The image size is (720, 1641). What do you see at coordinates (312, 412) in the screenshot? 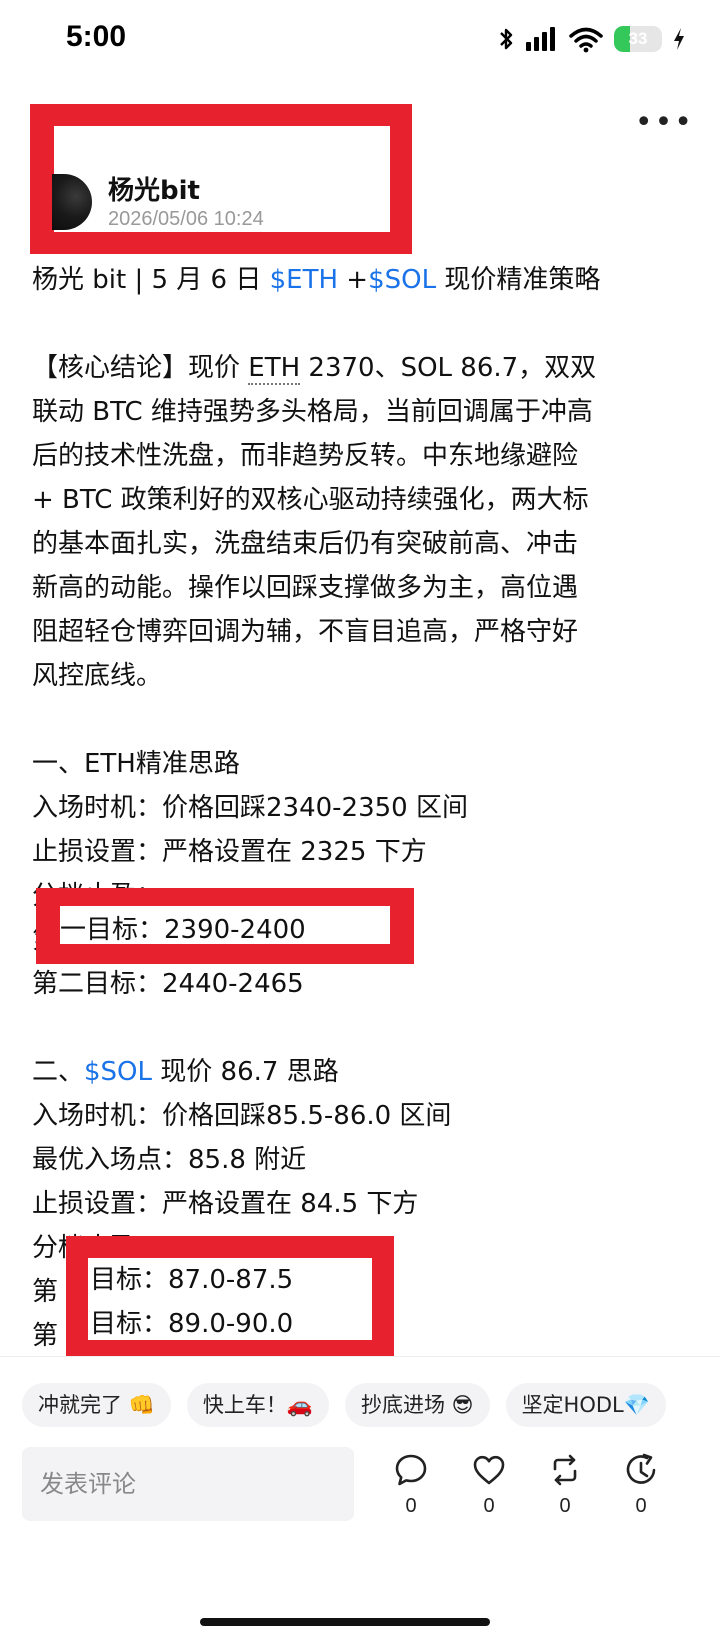
I see `core-line-2: 联动 BTC 维持强势多头格局，当前回调属于冲高` at bounding box center [312, 412].